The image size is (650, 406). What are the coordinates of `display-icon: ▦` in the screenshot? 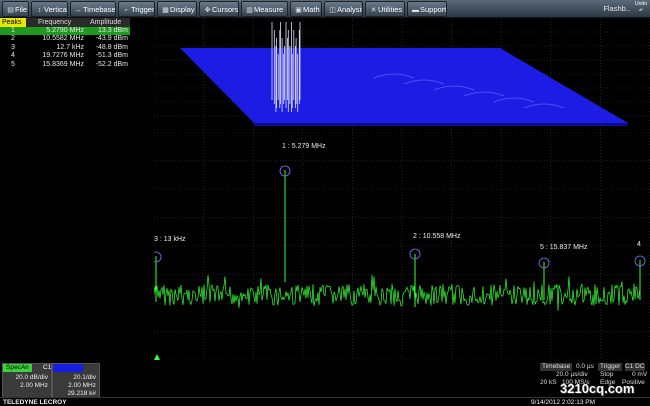 It's located at (165, 10).